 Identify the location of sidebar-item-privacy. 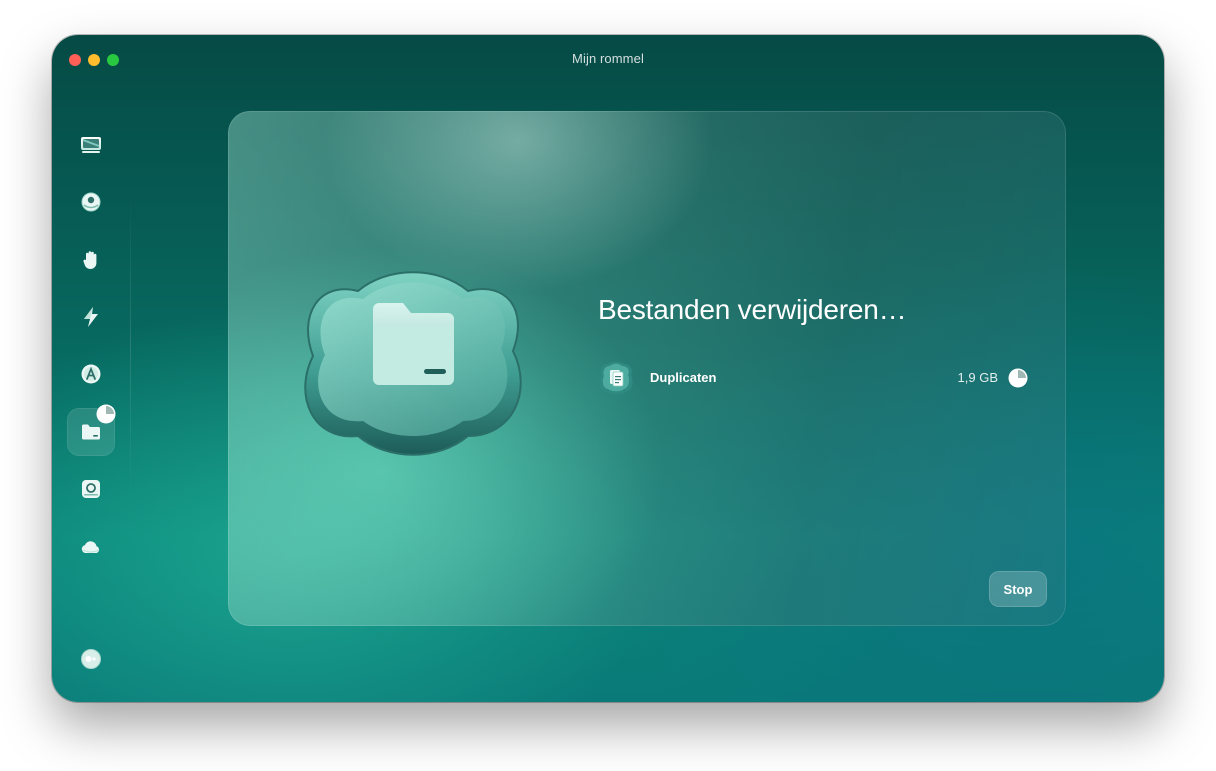
(91, 260).